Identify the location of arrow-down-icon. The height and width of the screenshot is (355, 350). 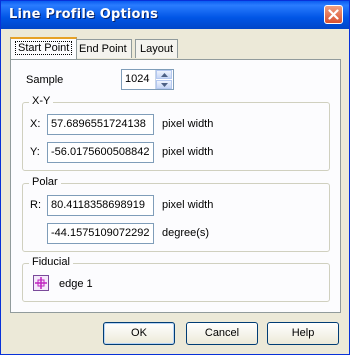
(164, 84).